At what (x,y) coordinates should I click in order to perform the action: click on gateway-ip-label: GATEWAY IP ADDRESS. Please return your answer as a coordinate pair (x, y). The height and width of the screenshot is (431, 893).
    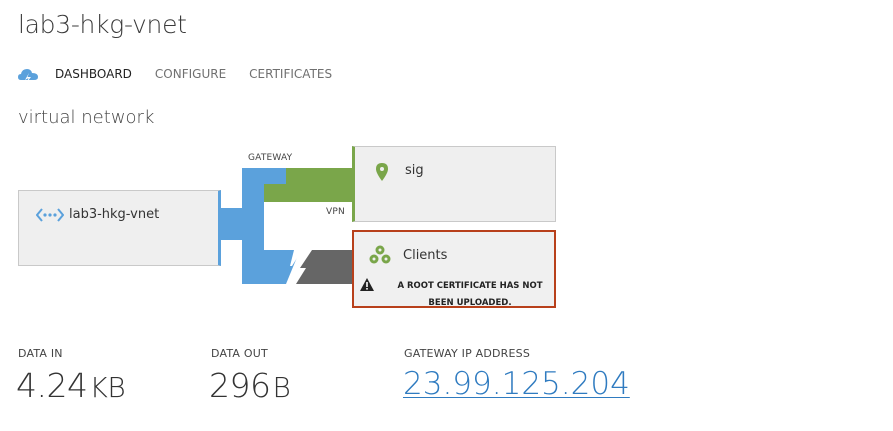
    Looking at the image, I should click on (467, 353).